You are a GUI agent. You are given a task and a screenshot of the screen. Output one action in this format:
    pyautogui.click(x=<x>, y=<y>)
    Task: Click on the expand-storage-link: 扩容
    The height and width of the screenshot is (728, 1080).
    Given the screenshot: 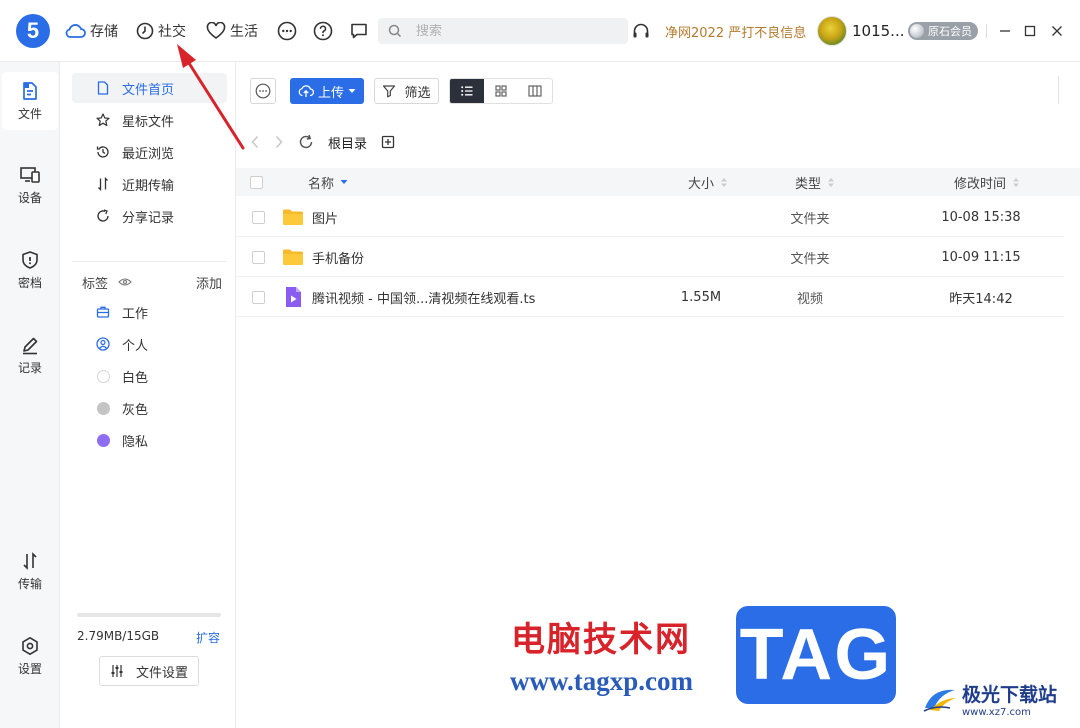 What is the action you would take?
    pyautogui.click(x=208, y=637)
    